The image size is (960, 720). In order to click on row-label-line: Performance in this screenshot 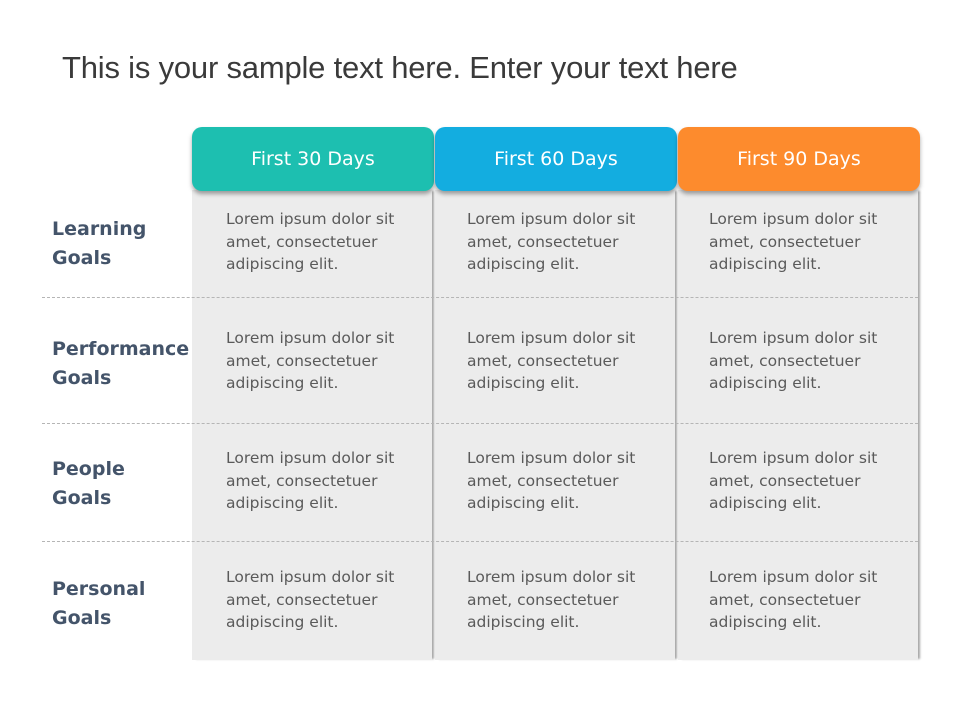, I will do `click(121, 349)`.